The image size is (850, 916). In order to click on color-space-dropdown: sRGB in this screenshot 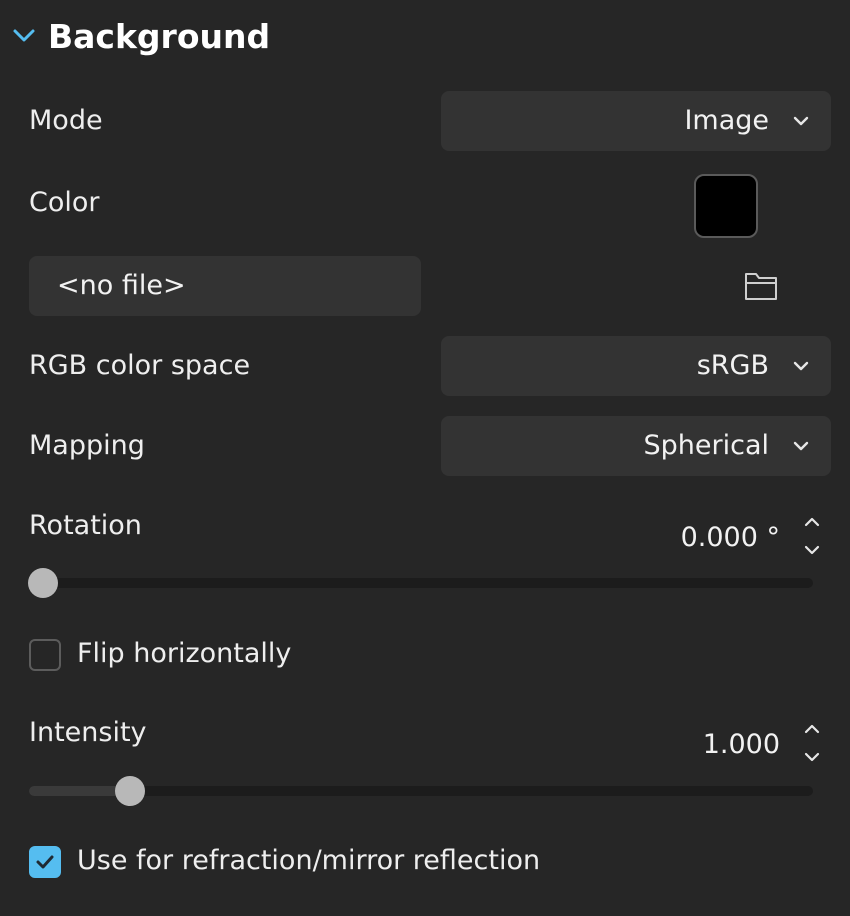, I will do `click(636, 366)`.